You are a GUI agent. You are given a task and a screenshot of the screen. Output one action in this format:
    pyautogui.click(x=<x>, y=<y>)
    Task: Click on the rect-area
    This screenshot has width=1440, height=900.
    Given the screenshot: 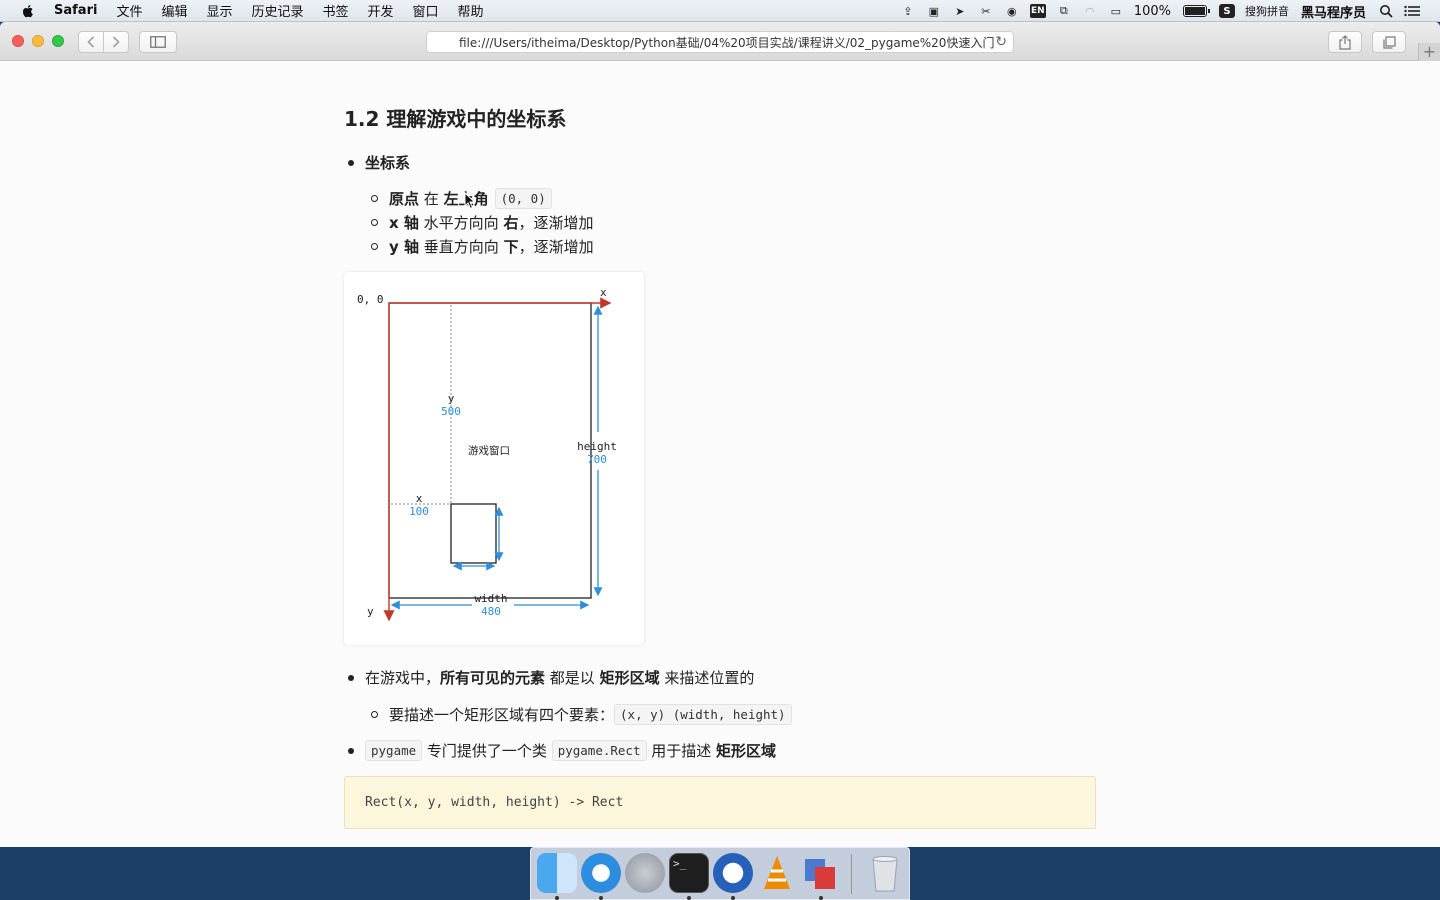 What is the action you would take?
    pyautogui.click(x=473, y=533)
    